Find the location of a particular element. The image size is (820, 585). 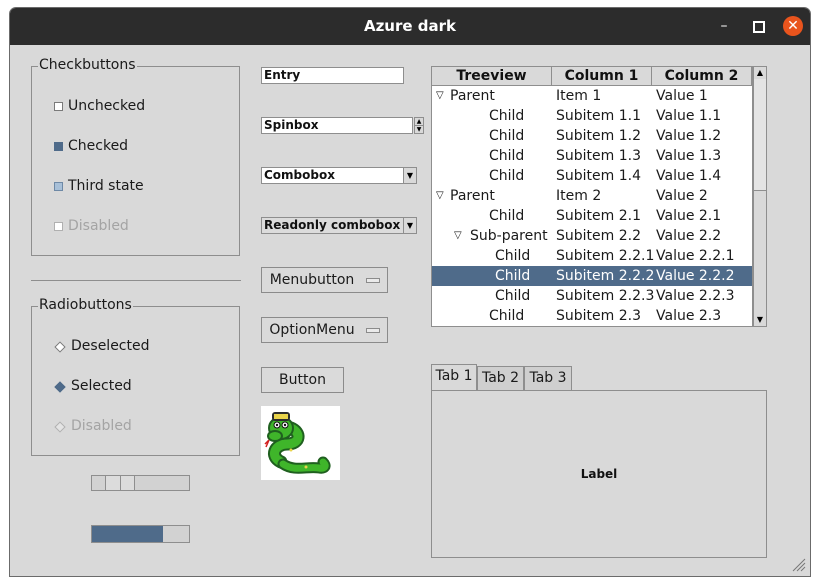

treeview-row: ▽ Parent Item 1 Value 1 is located at coordinates (592, 96).